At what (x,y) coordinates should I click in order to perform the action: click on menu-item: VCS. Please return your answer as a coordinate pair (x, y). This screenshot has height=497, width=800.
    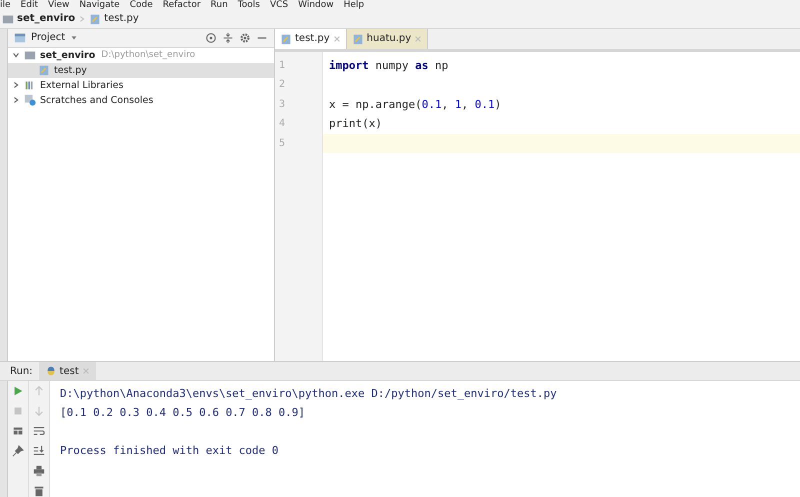
    Looking at the image, I should click on (279, 5).